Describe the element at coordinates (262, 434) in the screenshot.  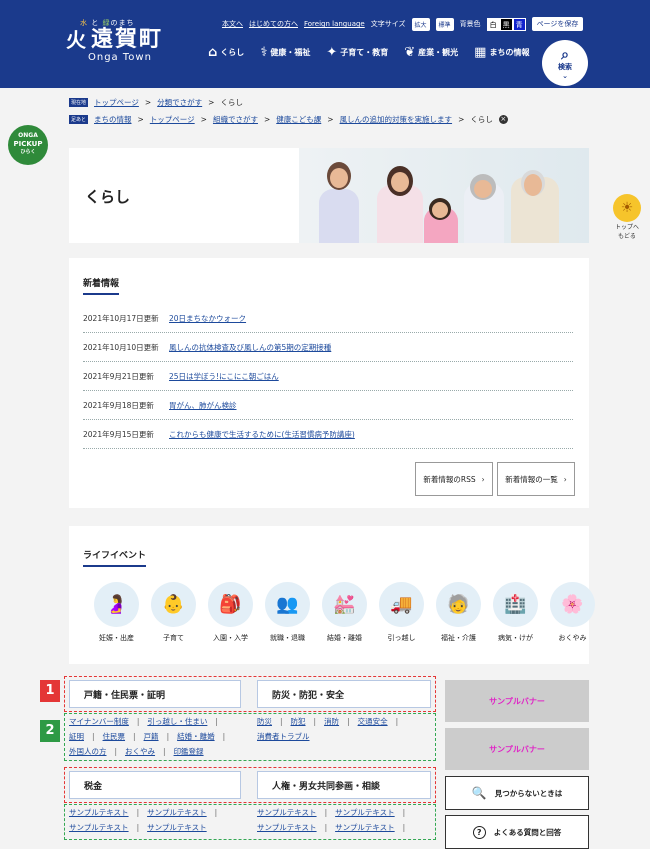
I see `news-link: これからも健康で生活するために(生活習慣病予防講座)` at that location.